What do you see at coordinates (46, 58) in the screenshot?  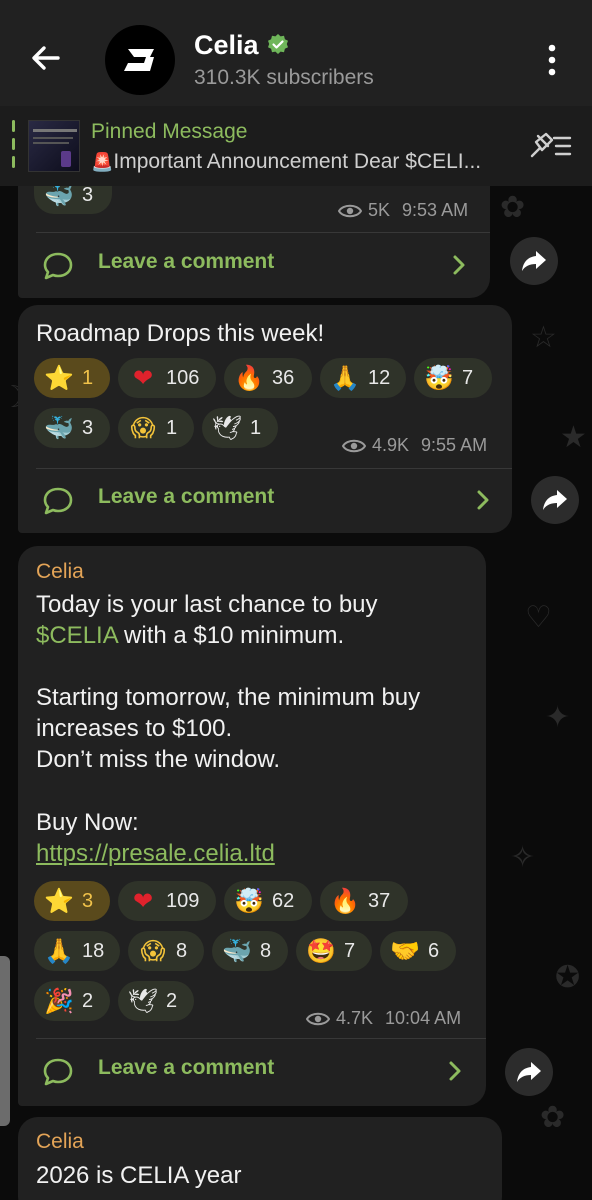 I see `back-arrow-icon` at bounding box center [46, 58].